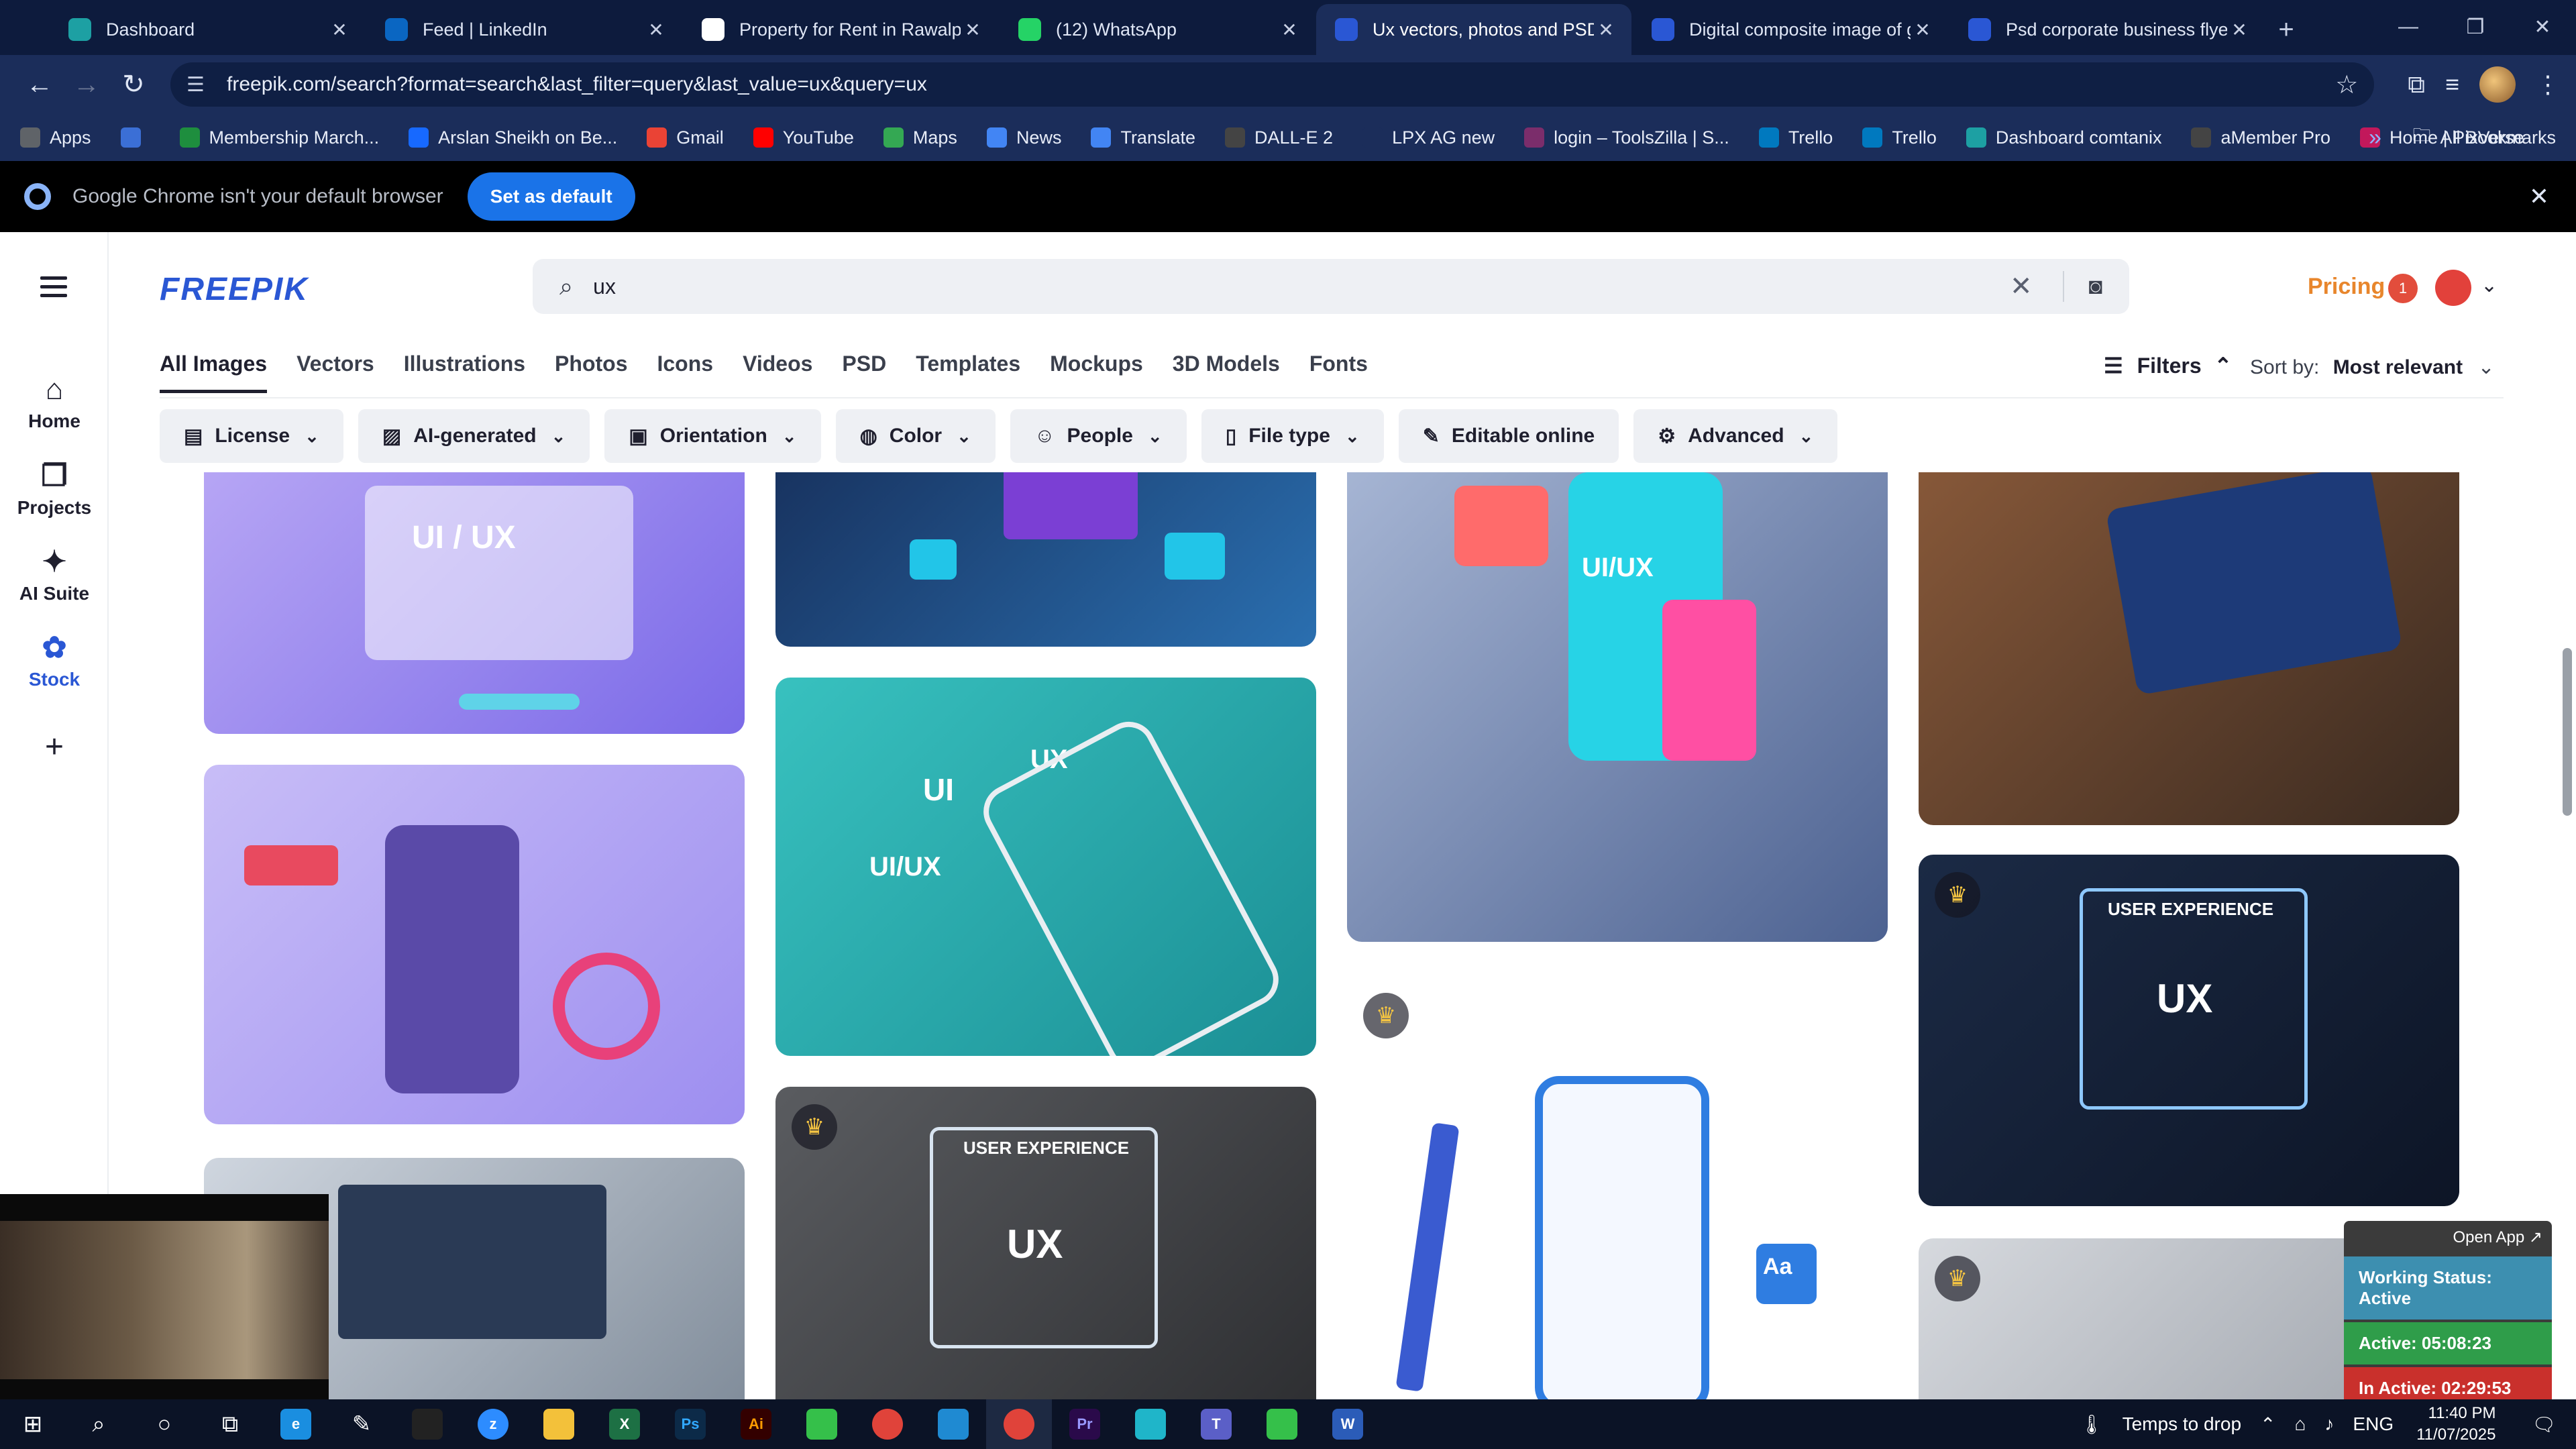 The image size is (2576, 1449). What do you see at coordinates (2107, 29) in the screenshot?
I see `browser-tab: Psd corporate business flyer design✕` at bounding box center [2107, 29].